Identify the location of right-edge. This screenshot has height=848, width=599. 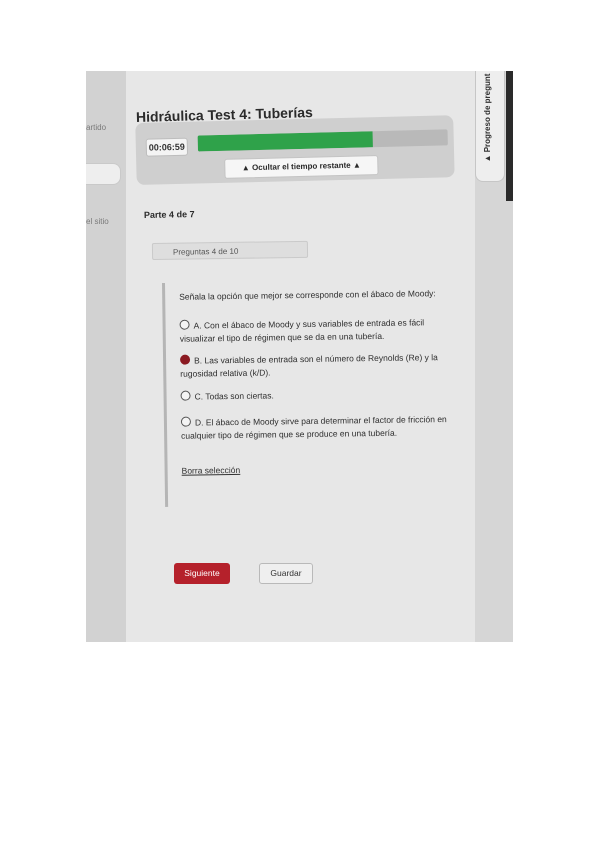
(509, 136).